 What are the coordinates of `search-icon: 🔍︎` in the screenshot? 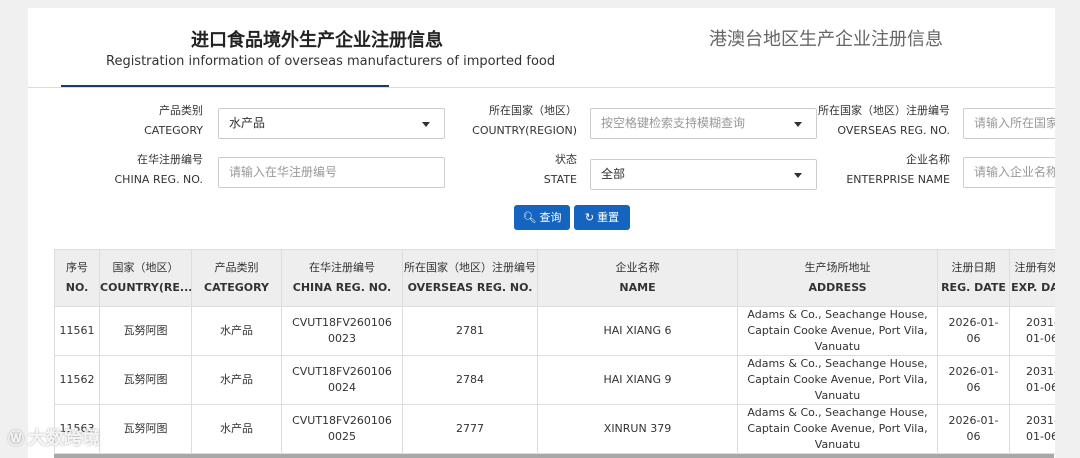 It's located at (529, 217).